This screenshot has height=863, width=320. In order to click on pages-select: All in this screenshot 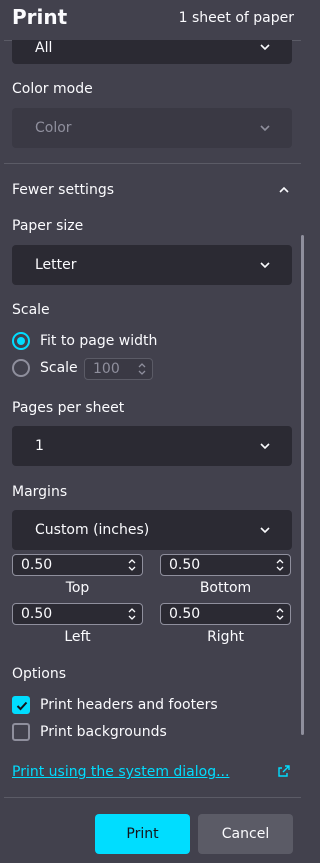, I will do `click(152, 52)`.